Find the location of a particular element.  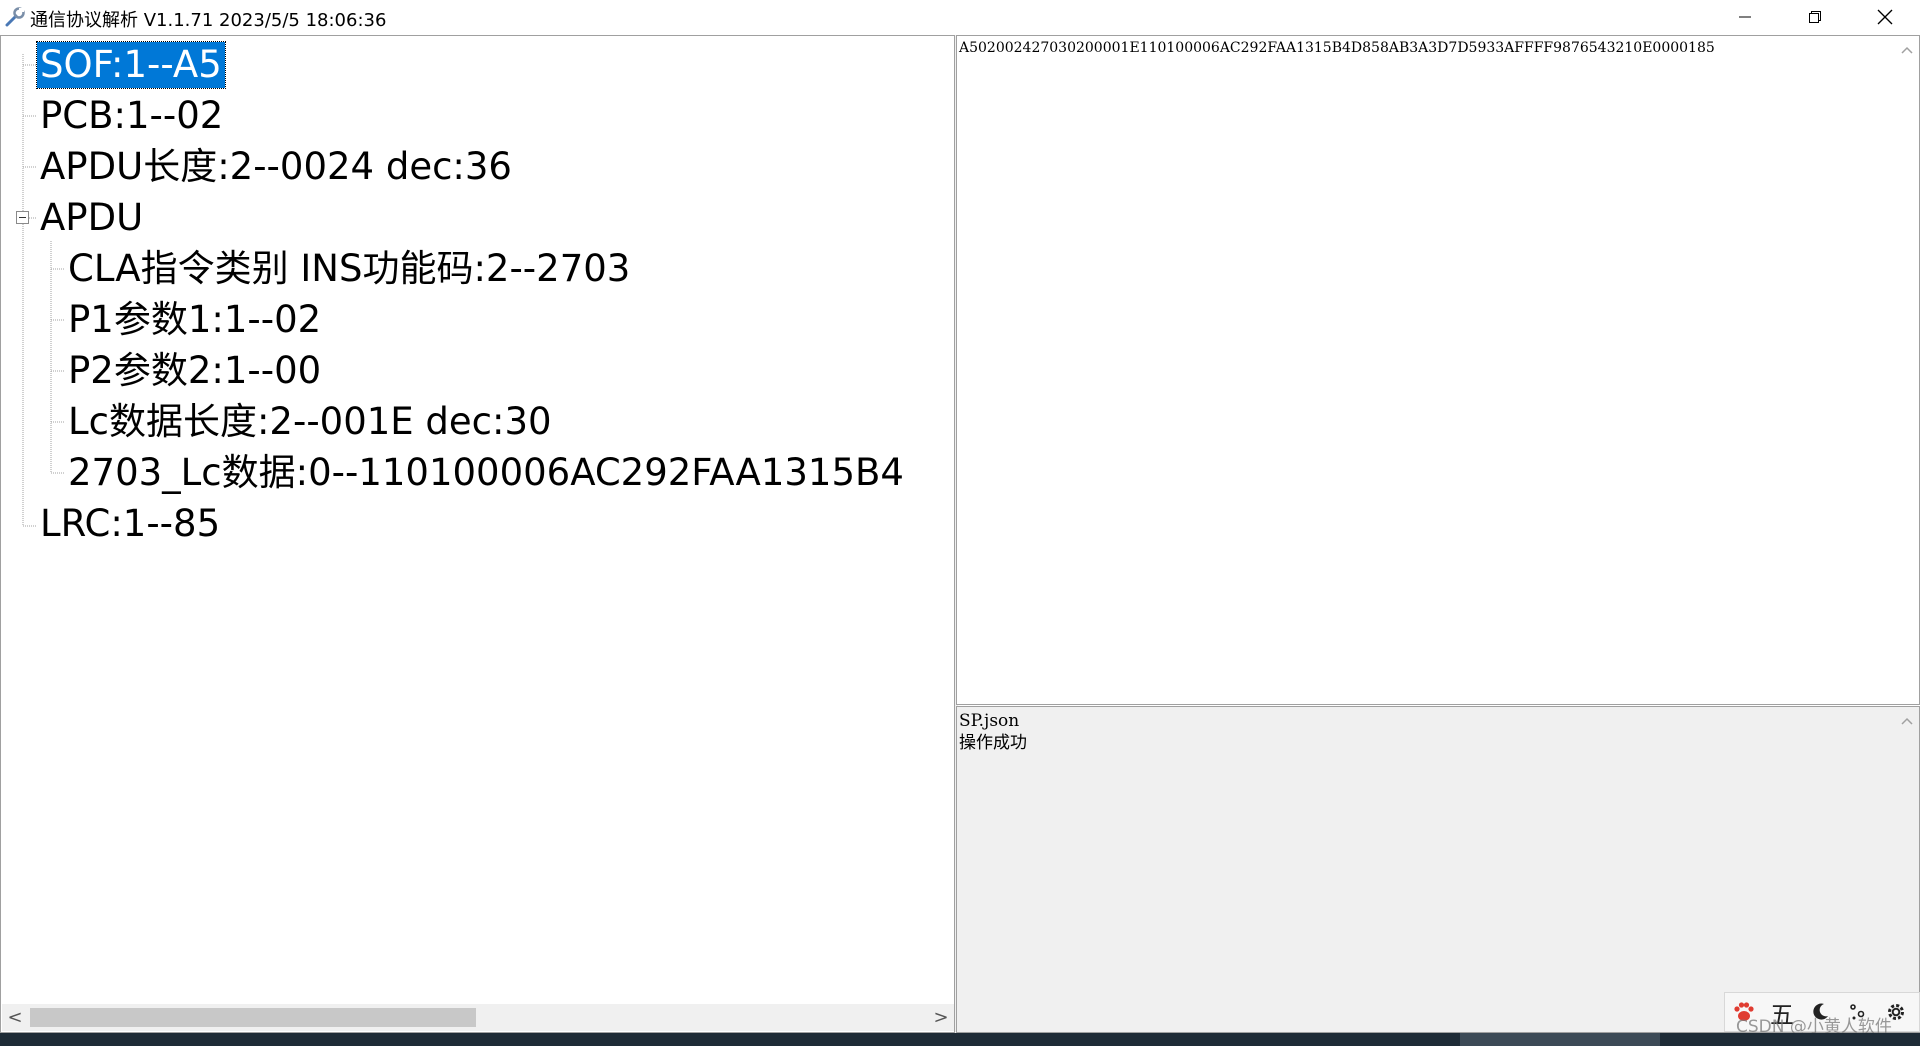

scrollbar-thumb is located at coordinates (253, 1017).